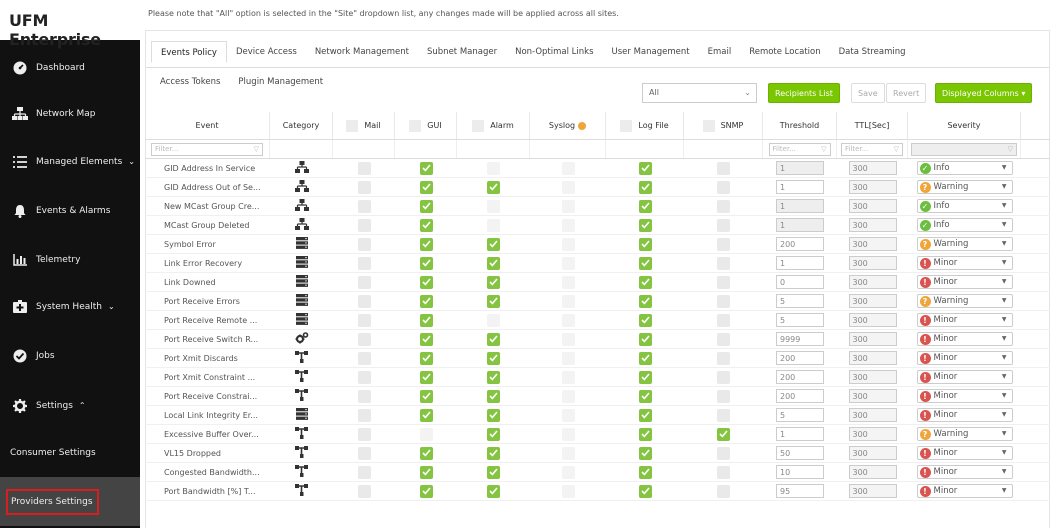  What do you see at coordinates (70, 452) in the screenshot?
I see `sidebar-item-consumer-settings: Consumer Settings` at bounding box center [70, 452].